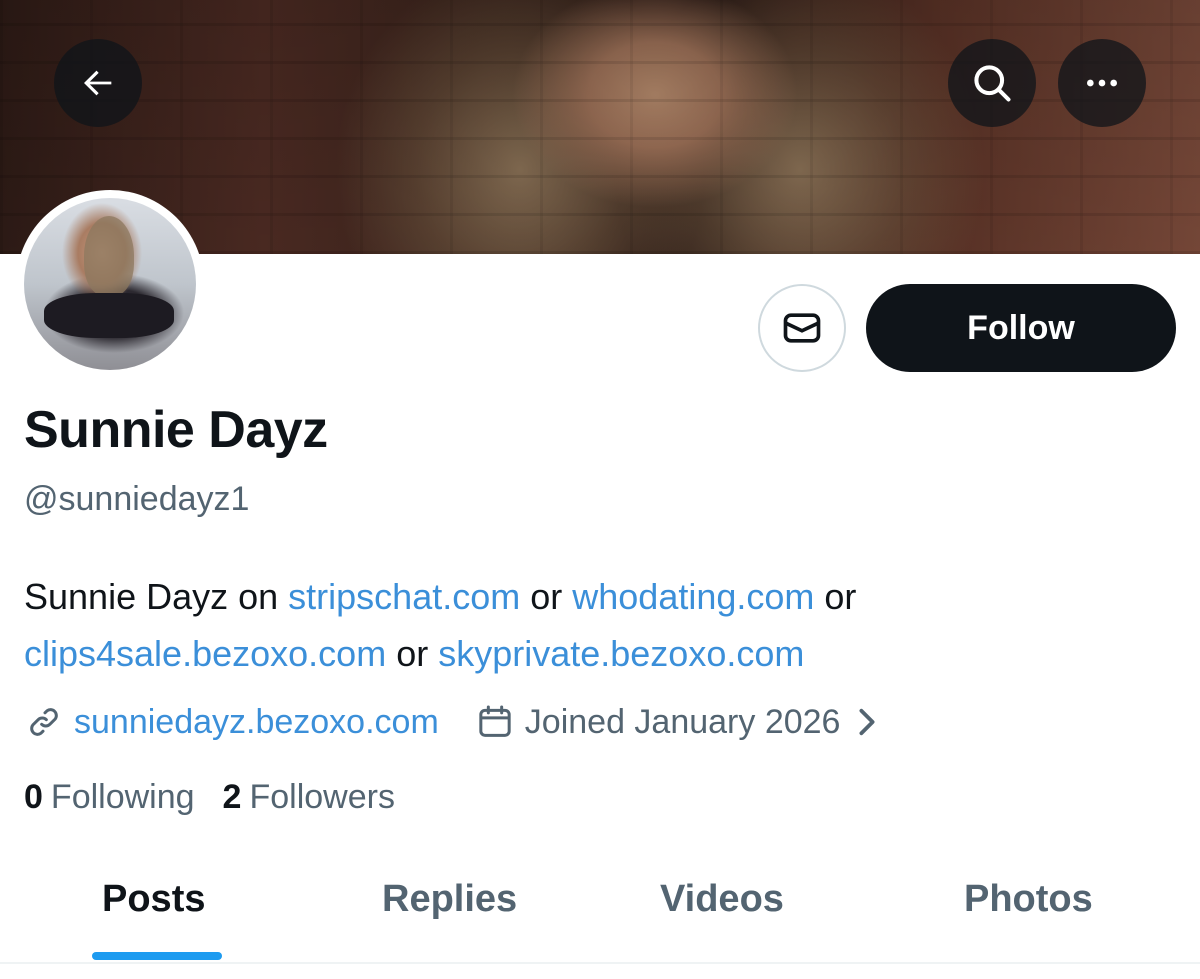 This screenshot has width=1200, height=979. What do you see at coordinates (867, 722) in the screenshot?
I see `chevron-right-icon` at bounding box center [867, 722].